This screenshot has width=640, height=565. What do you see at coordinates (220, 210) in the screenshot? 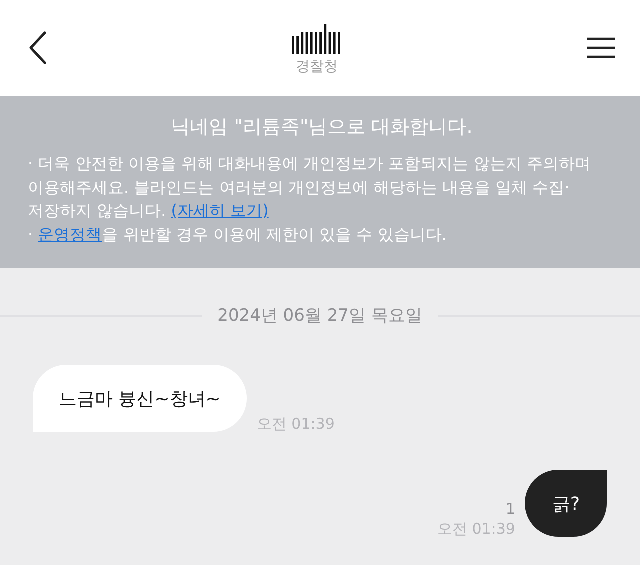
I see `notice-link: (자세히 보기)` at bounding box center [220, 210].